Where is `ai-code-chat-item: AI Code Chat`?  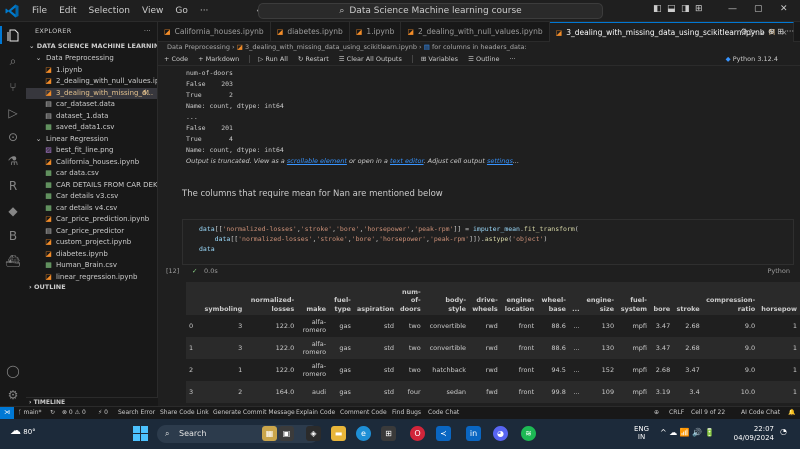
ai-code-chat-item: AI Code Chat is located at coordinates (760, 413).